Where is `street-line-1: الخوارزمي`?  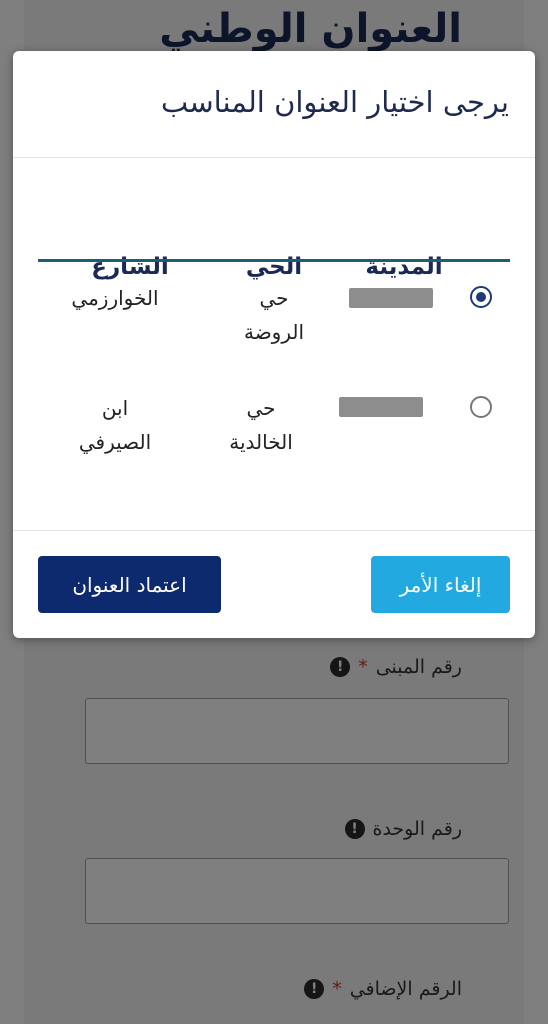
street-line-1: الخوارزمي is located at coordinates (115, 298).